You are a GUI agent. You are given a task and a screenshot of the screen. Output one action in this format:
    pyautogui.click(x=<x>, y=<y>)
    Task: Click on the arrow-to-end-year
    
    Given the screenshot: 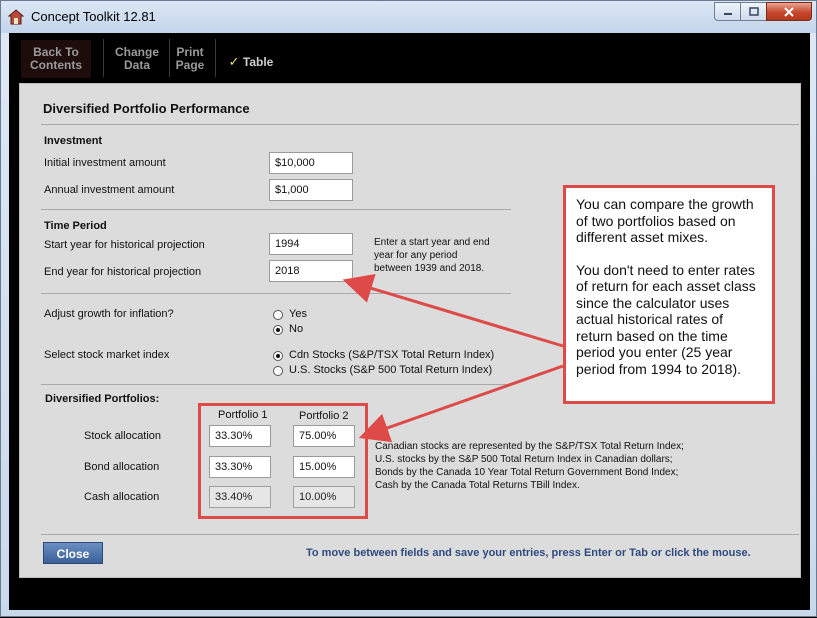 What is the action you would take?
    pyautogui.click(x=453, y=310)
    